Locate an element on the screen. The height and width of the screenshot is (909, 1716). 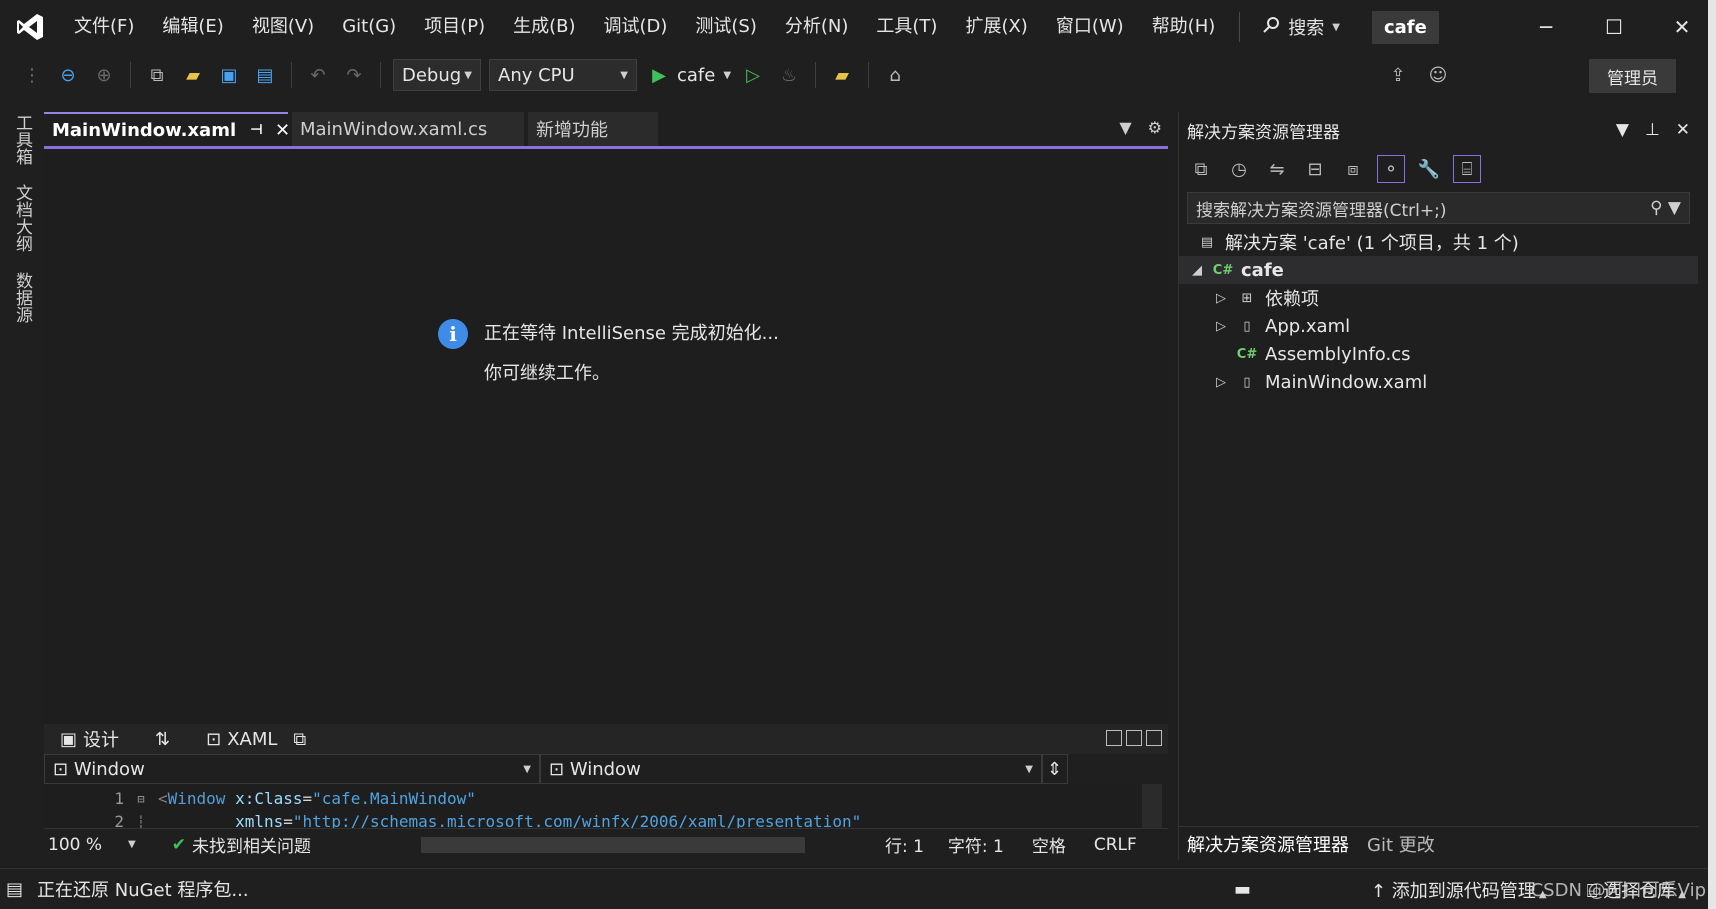
menu-view: 视图(V) is located at coordinates (283, 27).